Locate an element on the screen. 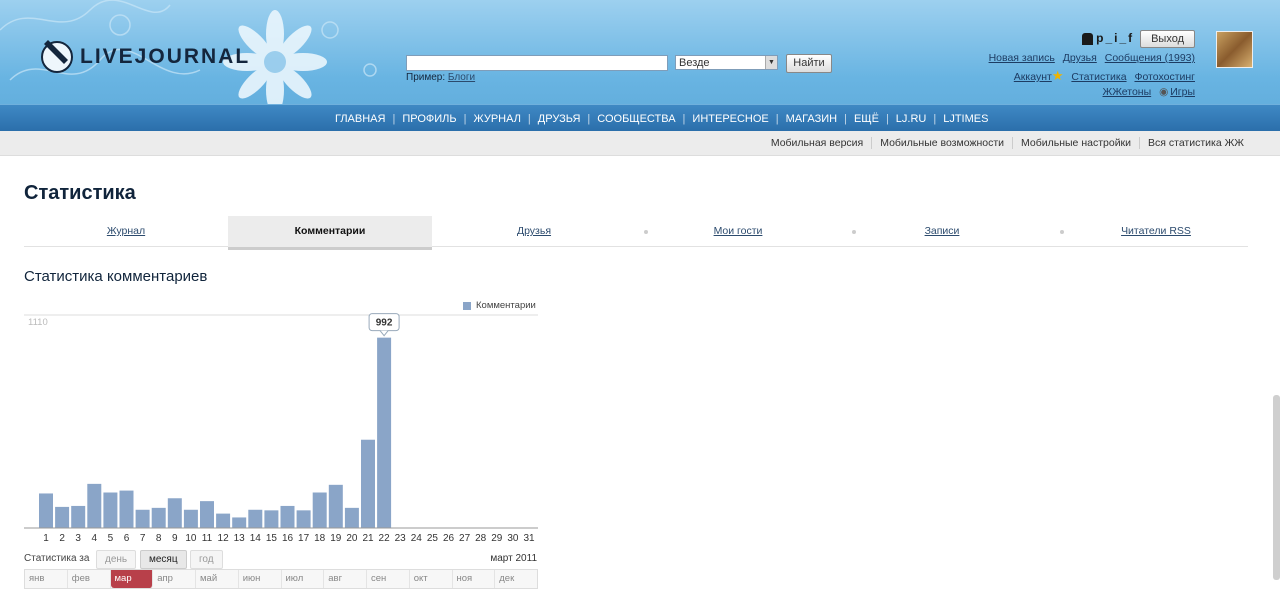 The height and width of the screenshot is (591, 1280). nav-item: ПРОФИЛЬ is located at coordinates (429, 119).